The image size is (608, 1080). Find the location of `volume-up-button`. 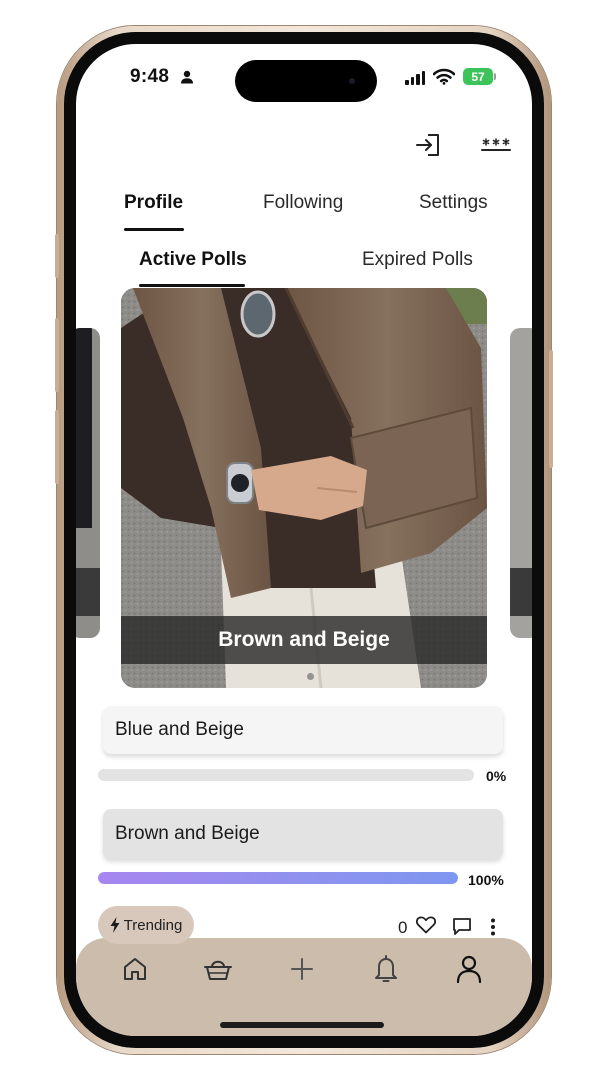

volume-up-button is located at coordinates (57, 355).